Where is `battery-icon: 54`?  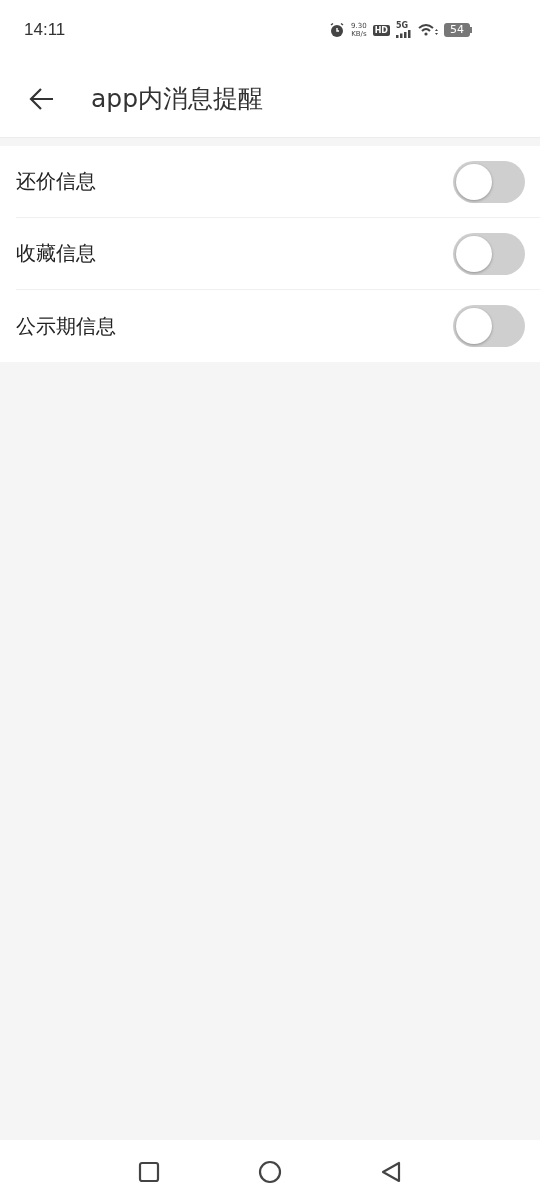
battery-icon: 54 is located at coordinates (458, 30).